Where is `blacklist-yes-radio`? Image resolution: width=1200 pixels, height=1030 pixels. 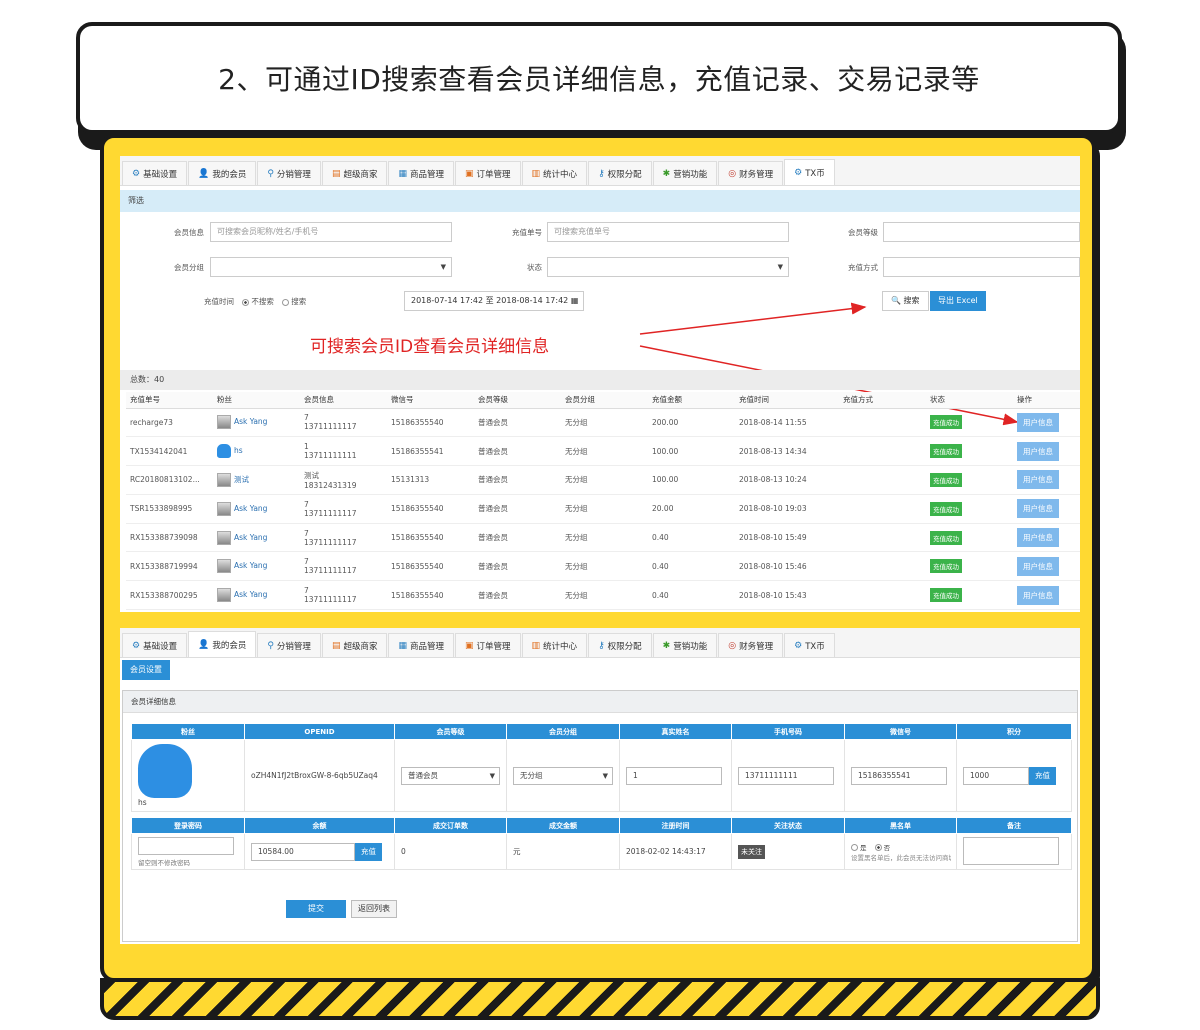 blacklist-yes-radio is located at coordinates (854, 847).